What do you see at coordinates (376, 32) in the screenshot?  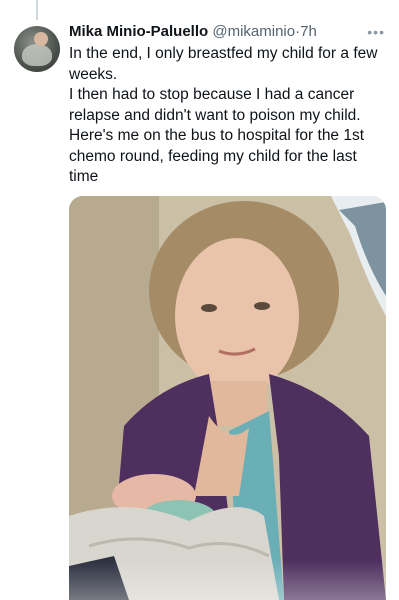 I see `more-horizontal-icon: •••` at bounding box center [376, 32].